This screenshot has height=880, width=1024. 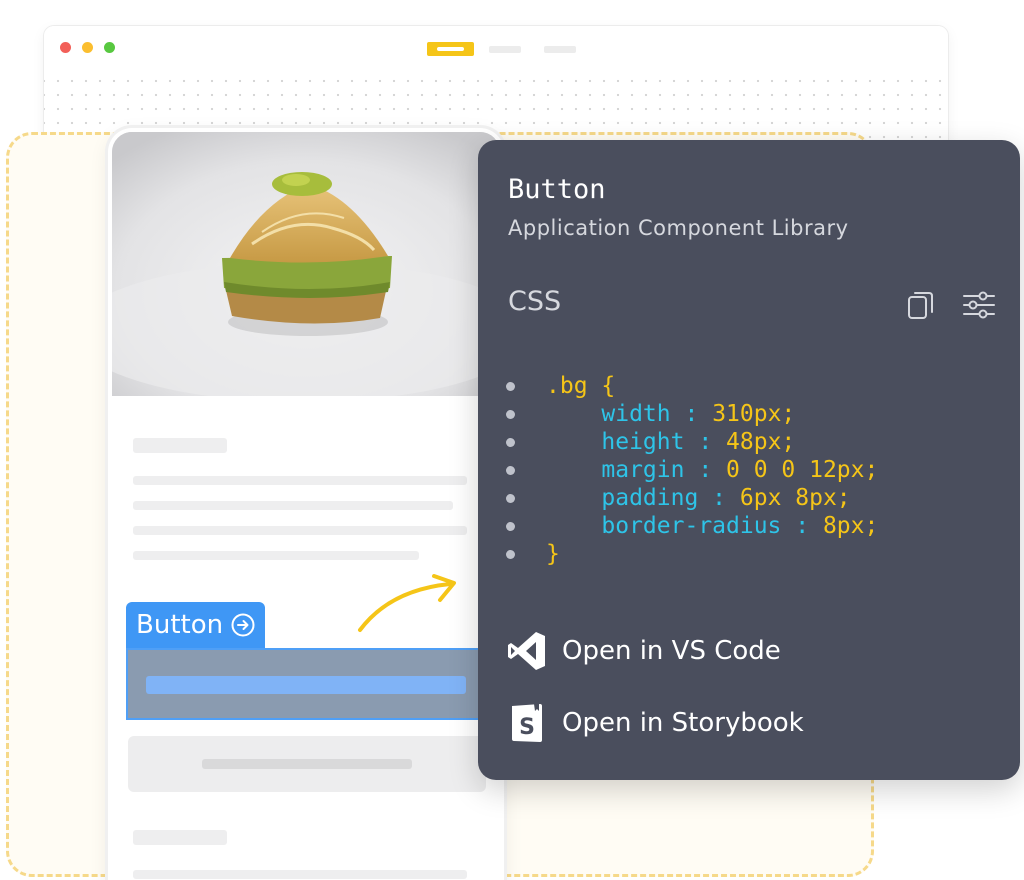 I want to click on copy-icon, so click(x=921, y=305).